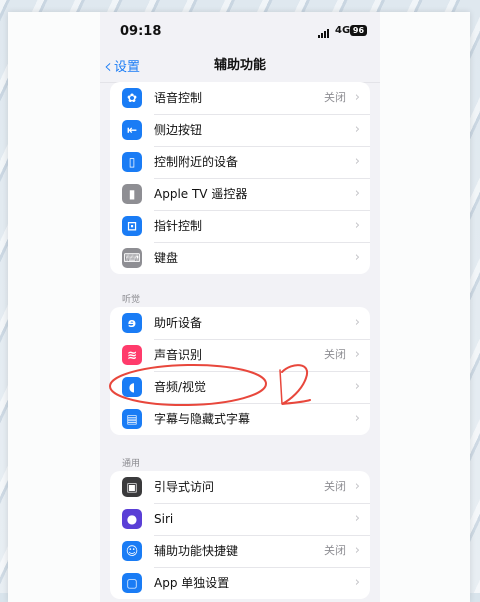 The height and width of the screenshot is (602, 480). Describe the element at coordinates (131, 300) in the screenshot. I see `section-header: 听觉` at that location.